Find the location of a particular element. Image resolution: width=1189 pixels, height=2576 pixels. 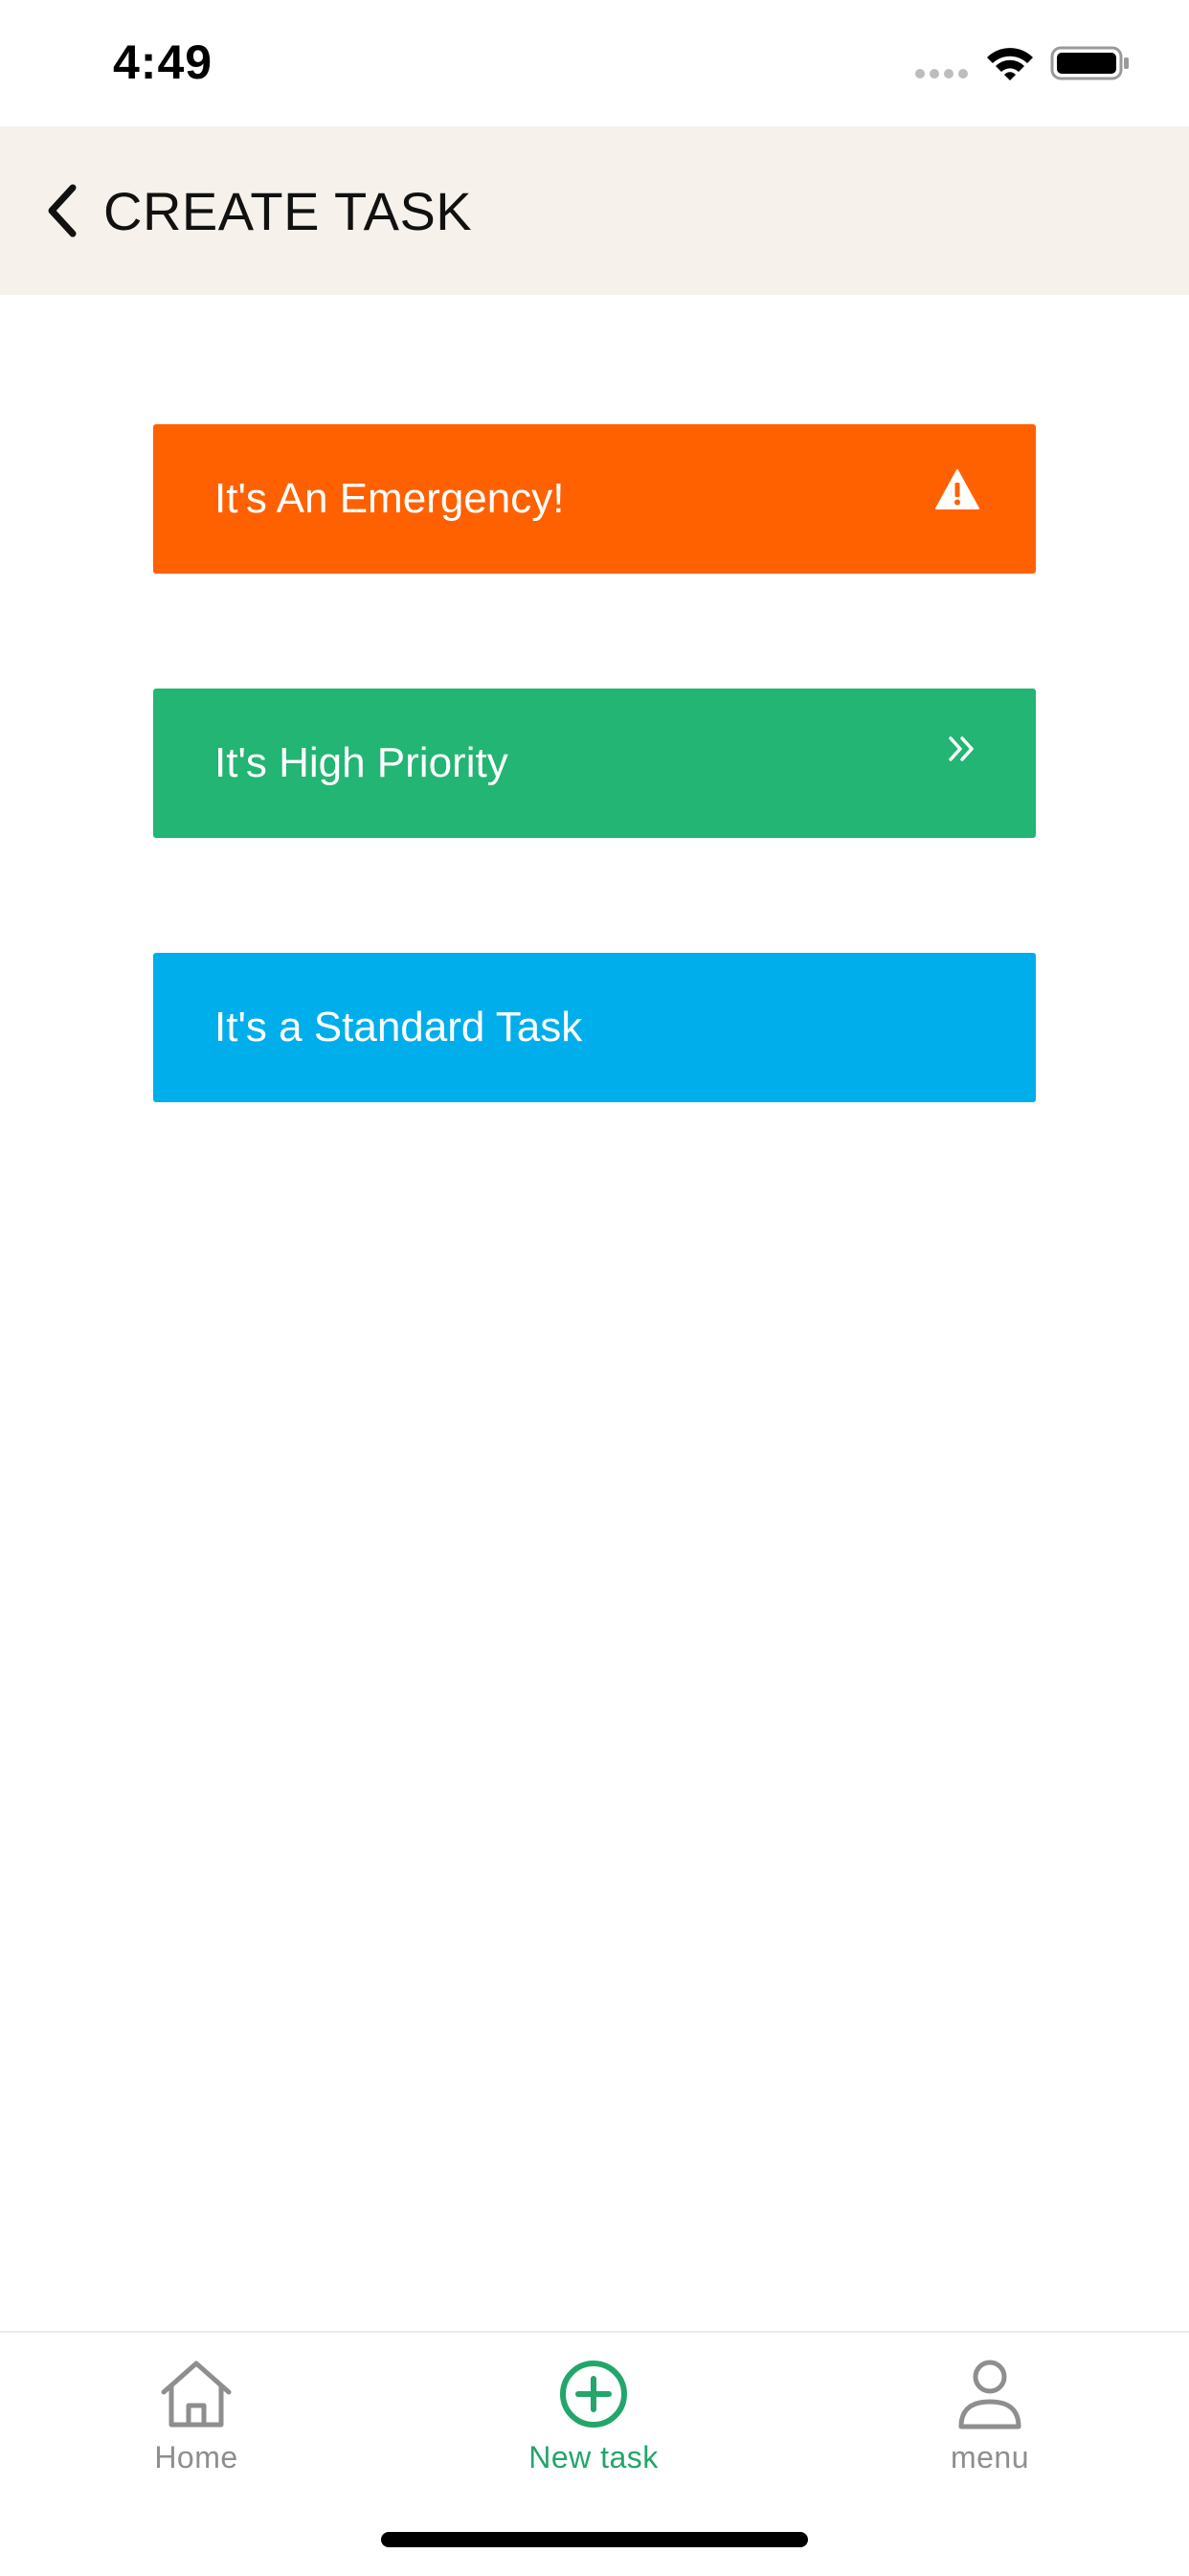

wifi-icon is located at coordinates (1010, 64).